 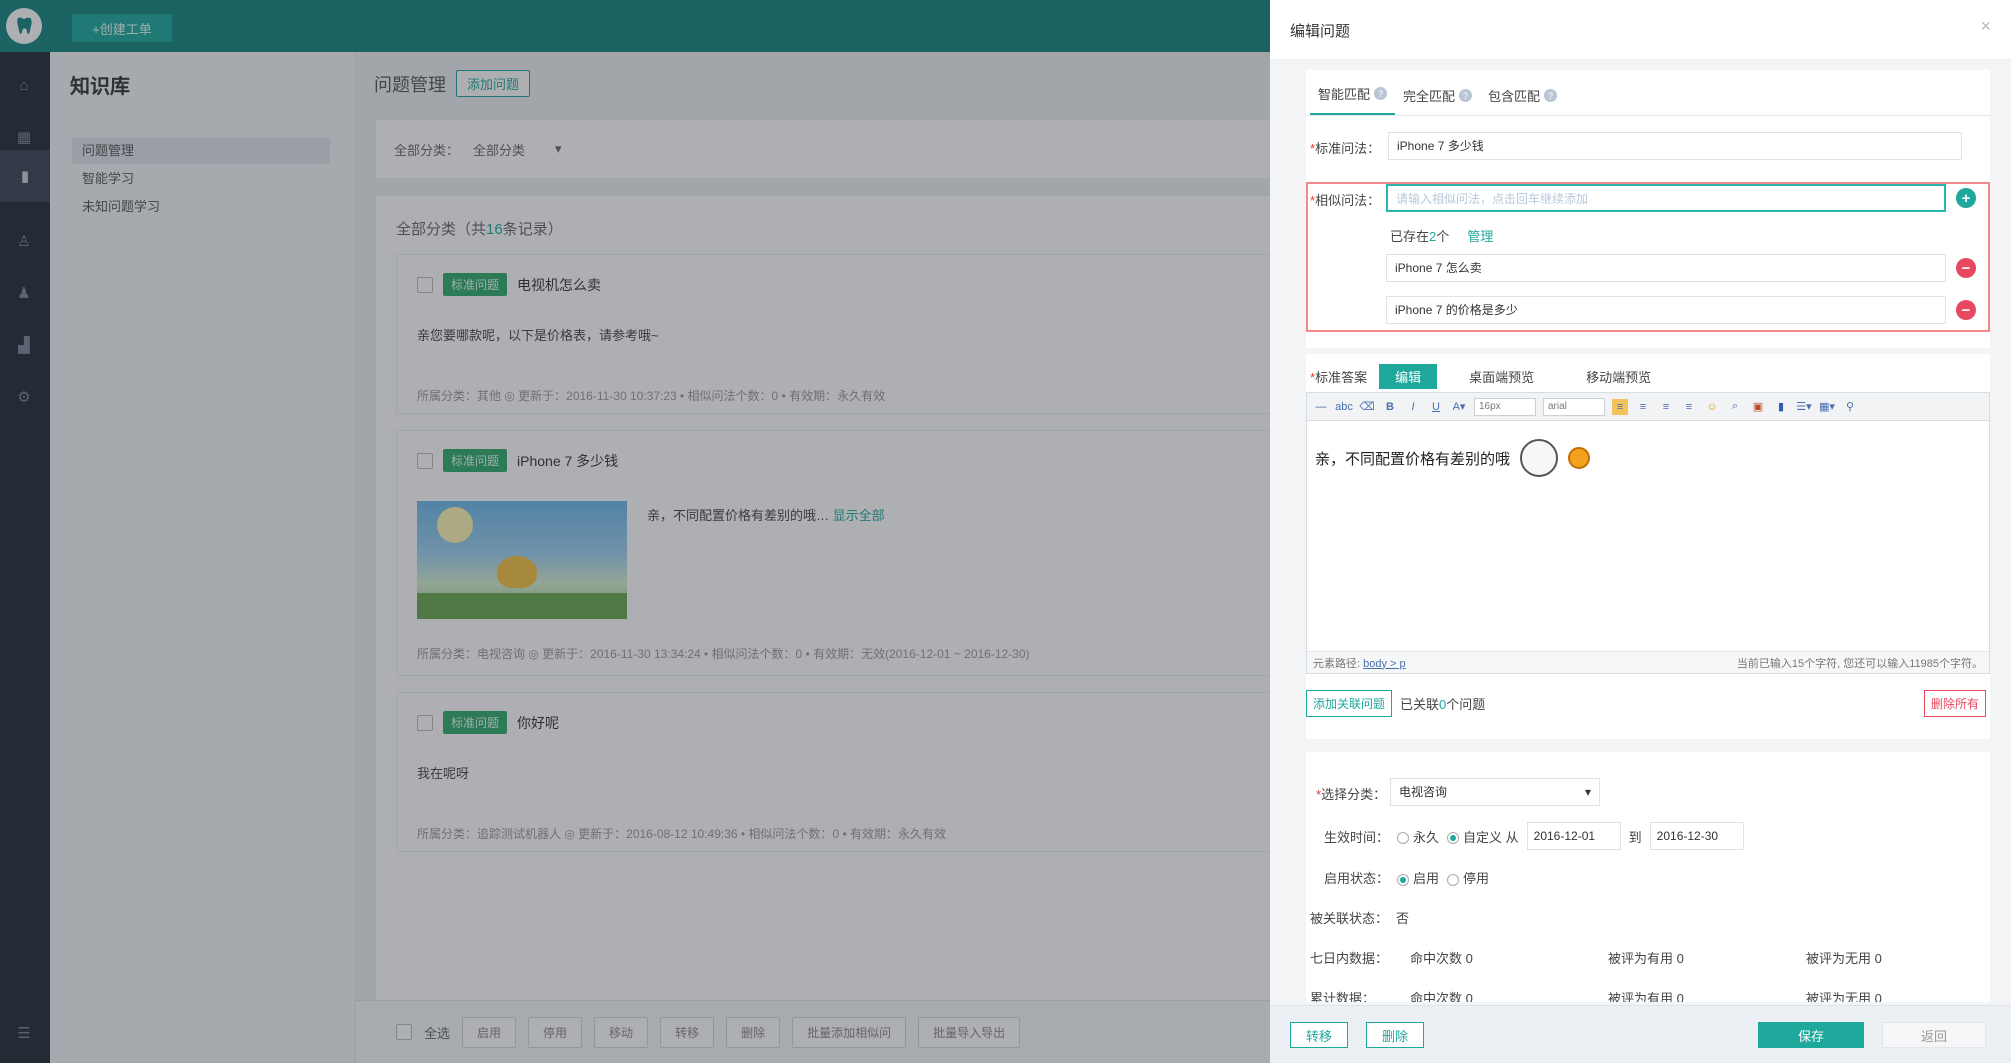 I want to click on close-icon: ×, so click(x=1985, y=26).